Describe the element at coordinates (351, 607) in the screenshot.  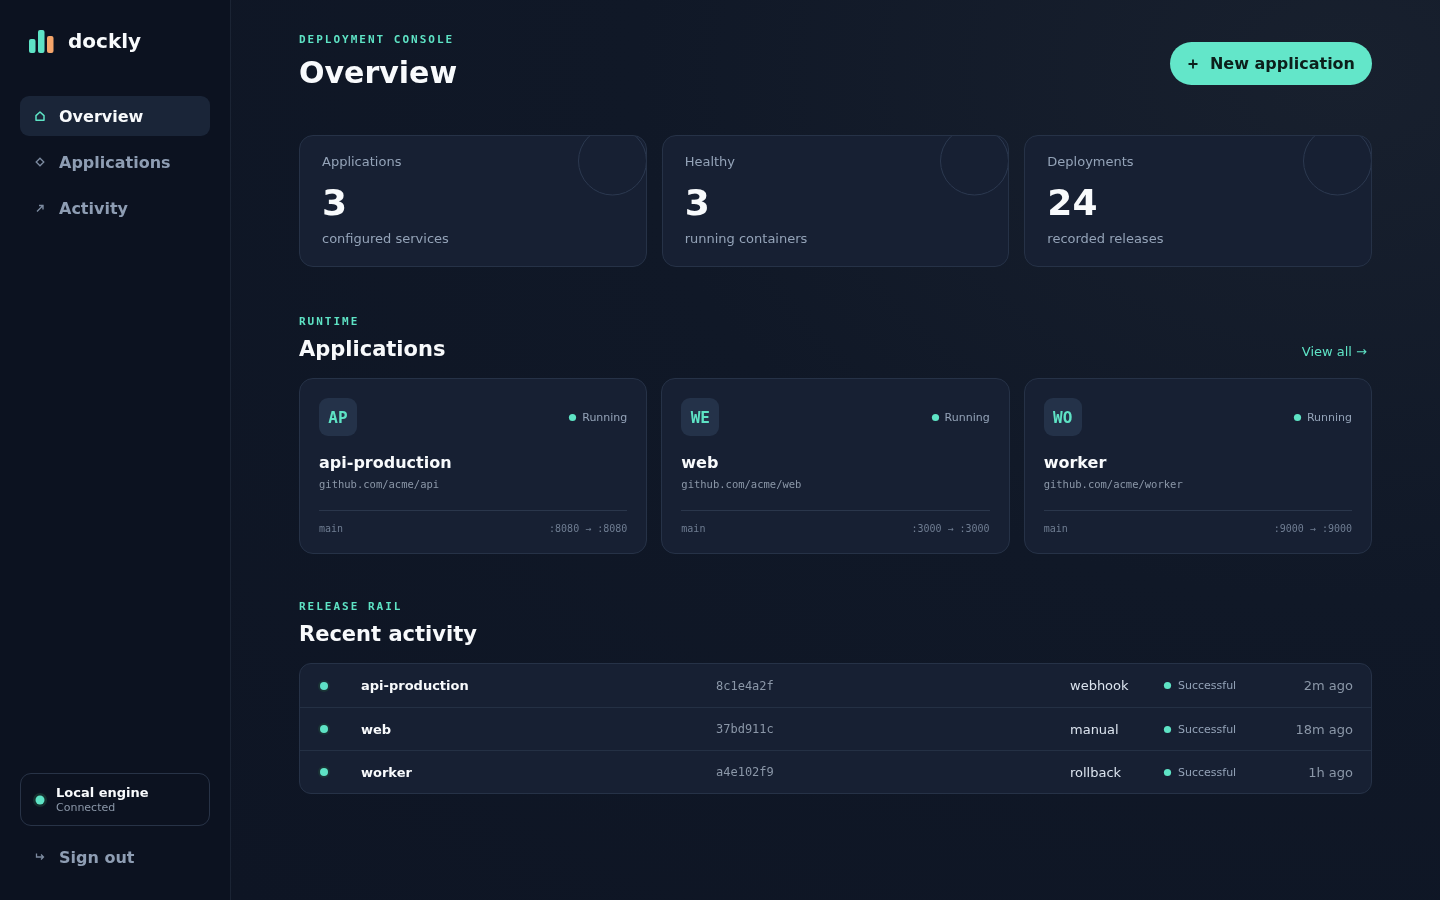
I see `section-eyebrow: RELEASE RAIL` at that location.